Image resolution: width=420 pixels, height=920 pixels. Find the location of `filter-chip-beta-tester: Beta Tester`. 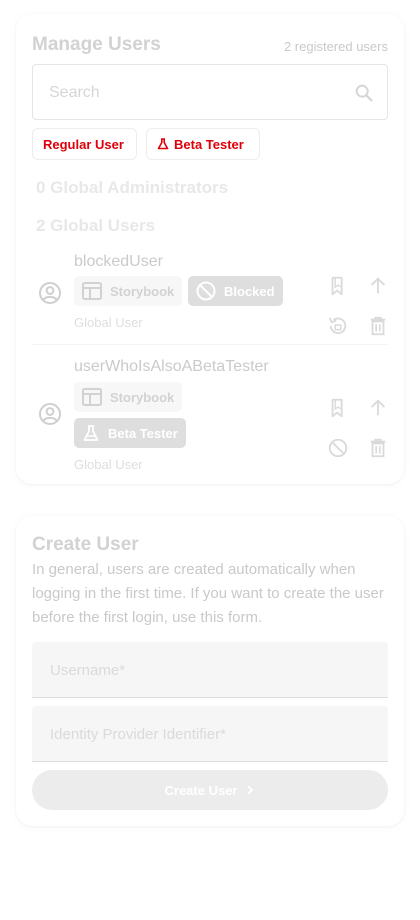

filter-chip-beta-tester: Beta Tester is located at coordinates (203, 144).